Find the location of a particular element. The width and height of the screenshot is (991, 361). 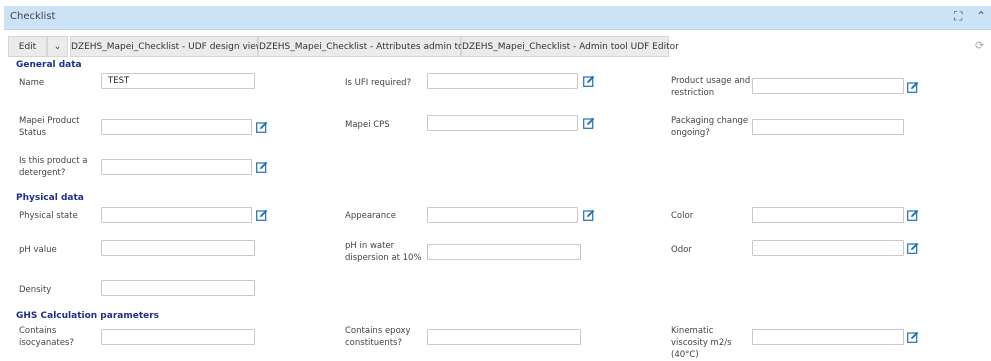

section-physical-data: Physical data is located at coordinates (50, 198).